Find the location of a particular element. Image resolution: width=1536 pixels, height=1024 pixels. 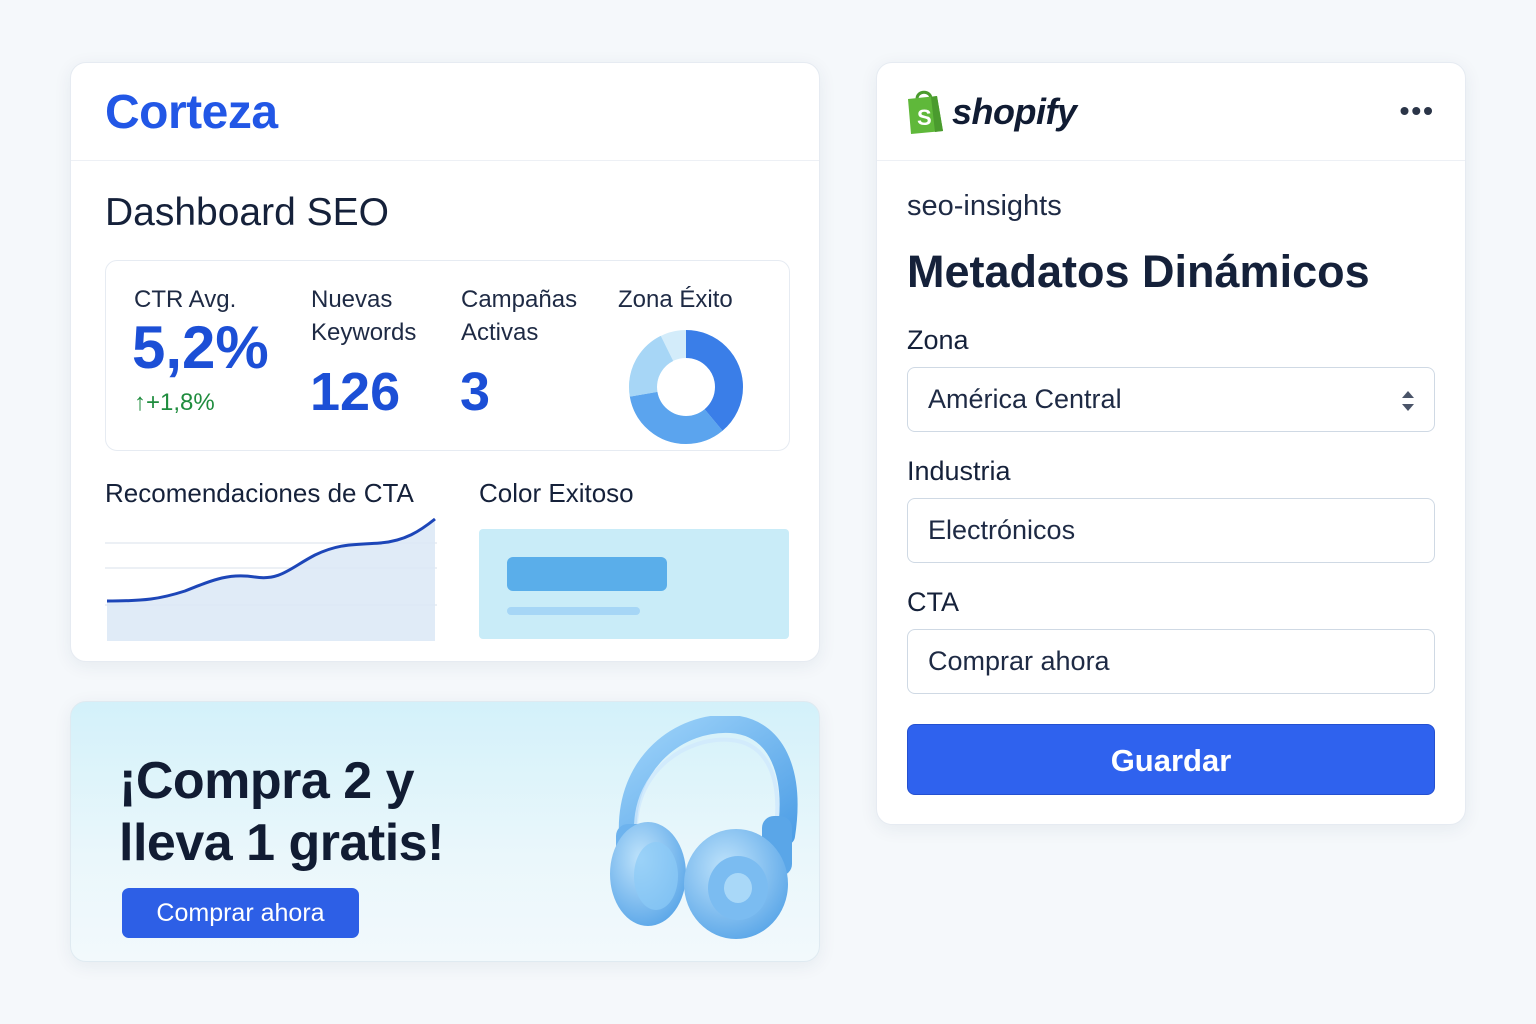

dashboard-title: Dashboard SEO is located at coordinates (247, 212).